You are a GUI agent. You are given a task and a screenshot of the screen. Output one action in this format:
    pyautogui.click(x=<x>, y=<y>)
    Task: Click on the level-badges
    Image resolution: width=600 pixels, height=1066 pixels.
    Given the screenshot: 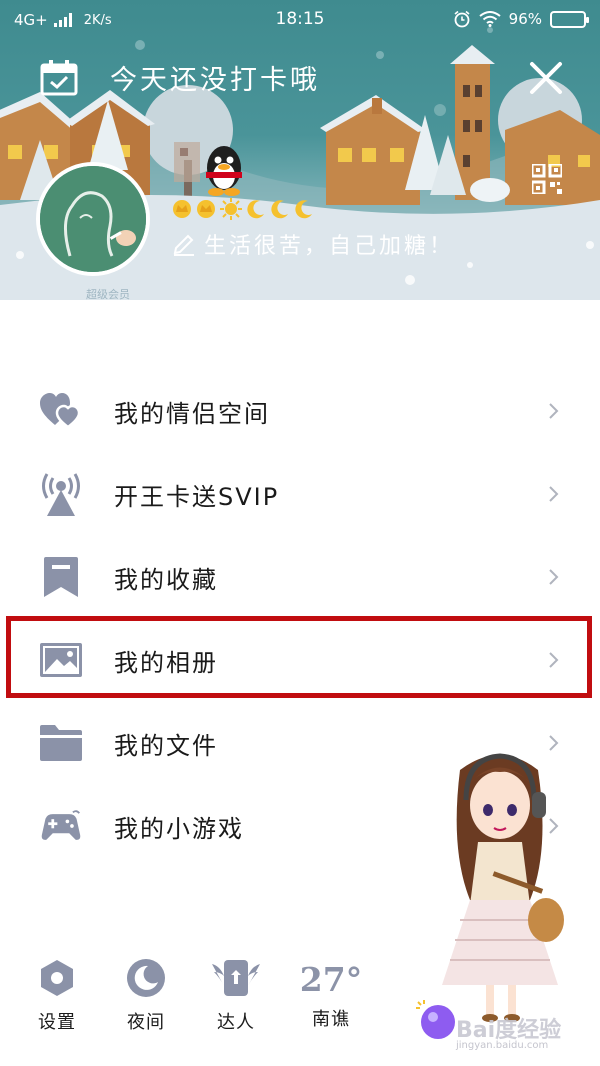 What is the action you would take?
    pyautogui.click(x=243, y=209)
    